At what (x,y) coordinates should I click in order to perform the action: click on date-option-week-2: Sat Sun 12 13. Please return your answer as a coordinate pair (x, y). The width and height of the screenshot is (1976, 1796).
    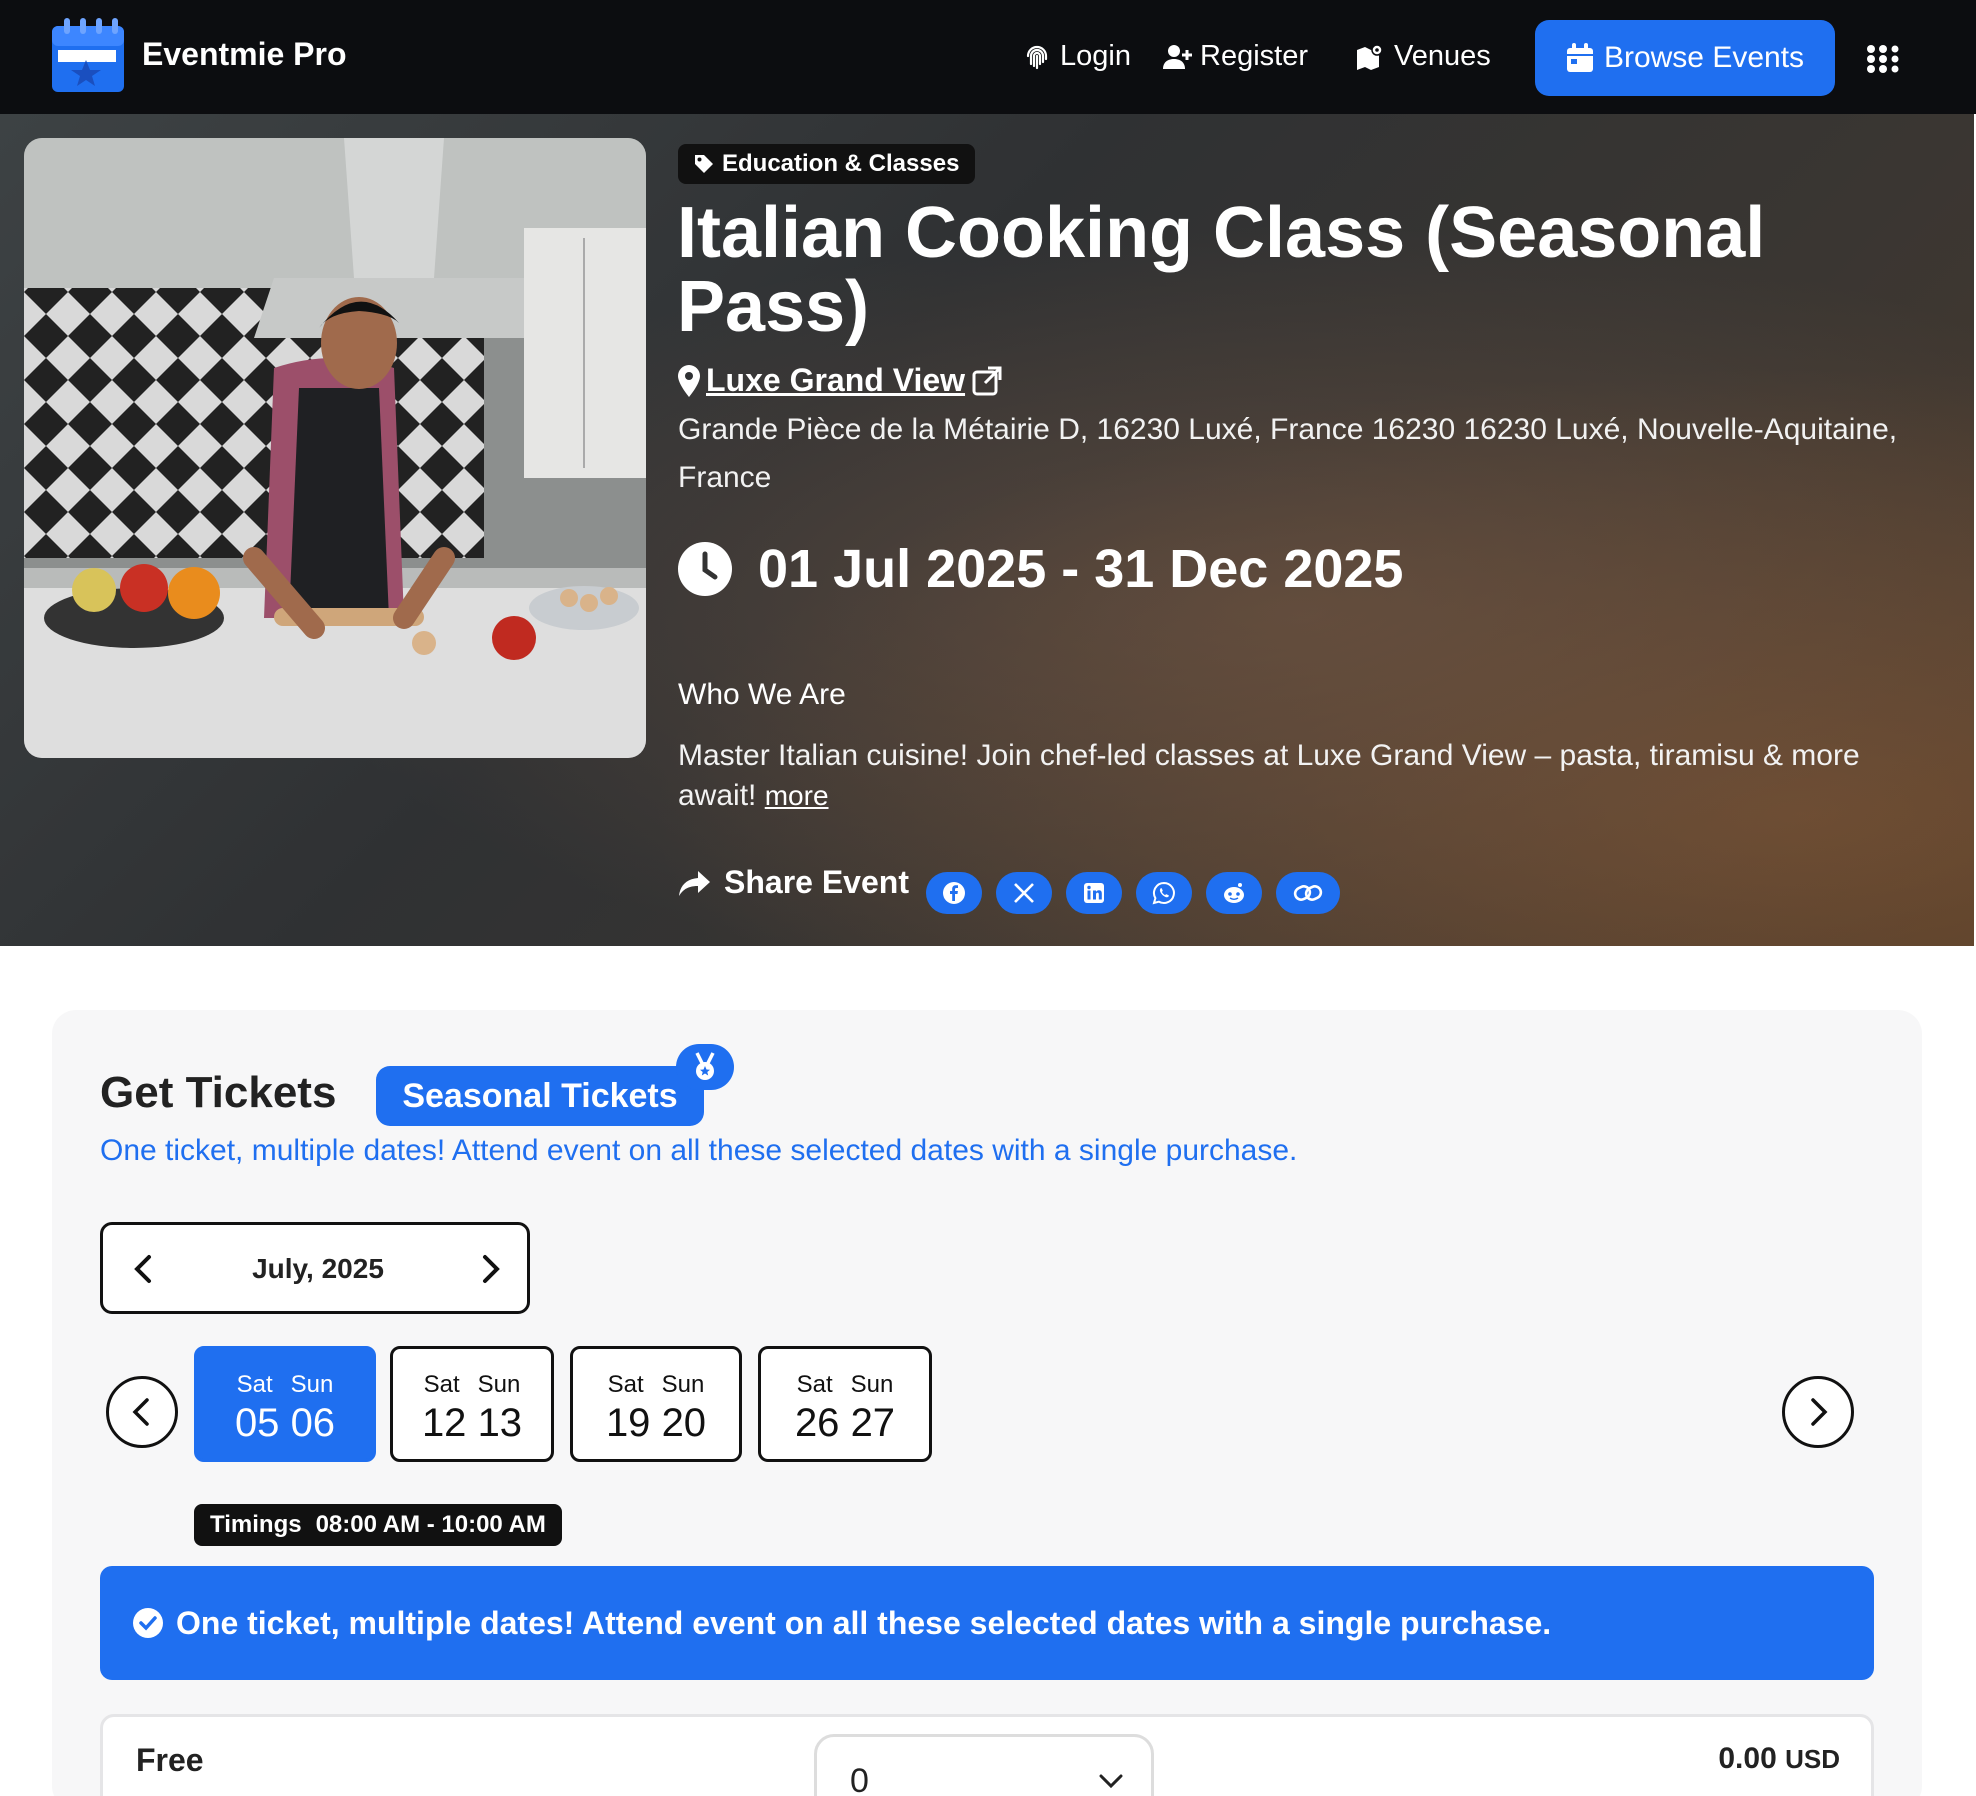
    Looking at the image, I should click on (472, 1404).